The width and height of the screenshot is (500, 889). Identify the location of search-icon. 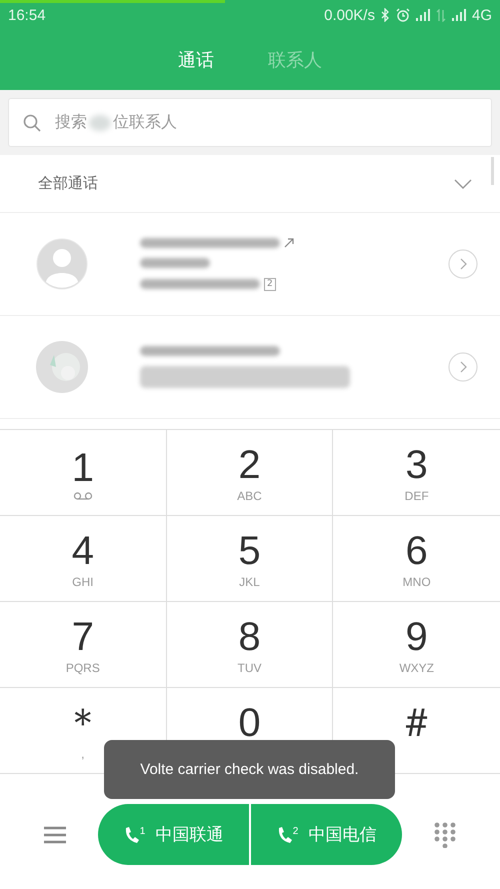
(32, 123).